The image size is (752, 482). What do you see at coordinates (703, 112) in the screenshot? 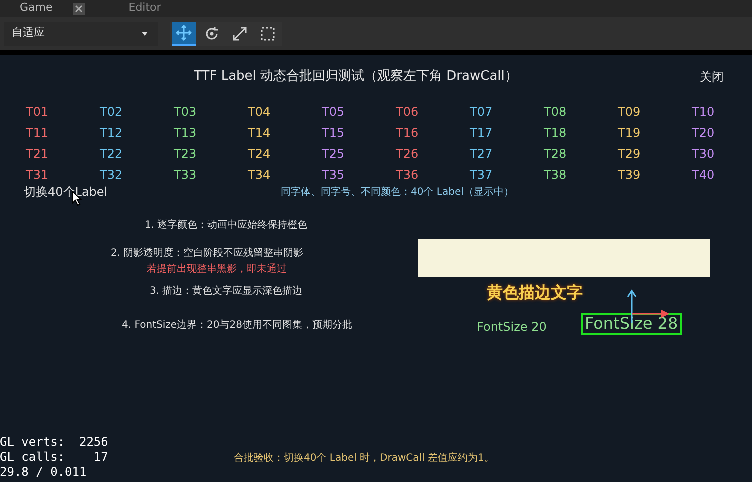
I see `color-label: T10` at bounding box center [703, 112].